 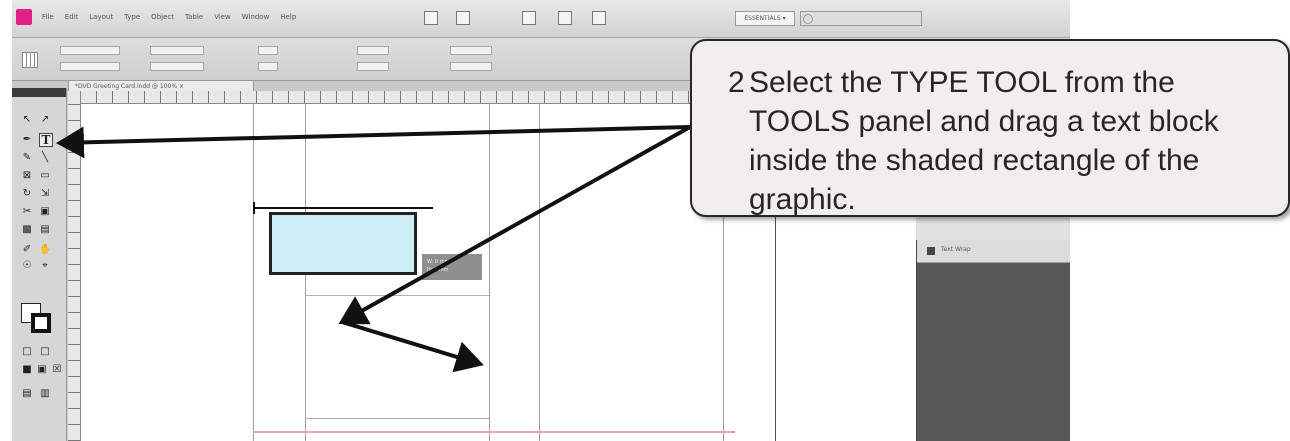 I want to click on menu-layout: Layout, so click(x=101, y=17).